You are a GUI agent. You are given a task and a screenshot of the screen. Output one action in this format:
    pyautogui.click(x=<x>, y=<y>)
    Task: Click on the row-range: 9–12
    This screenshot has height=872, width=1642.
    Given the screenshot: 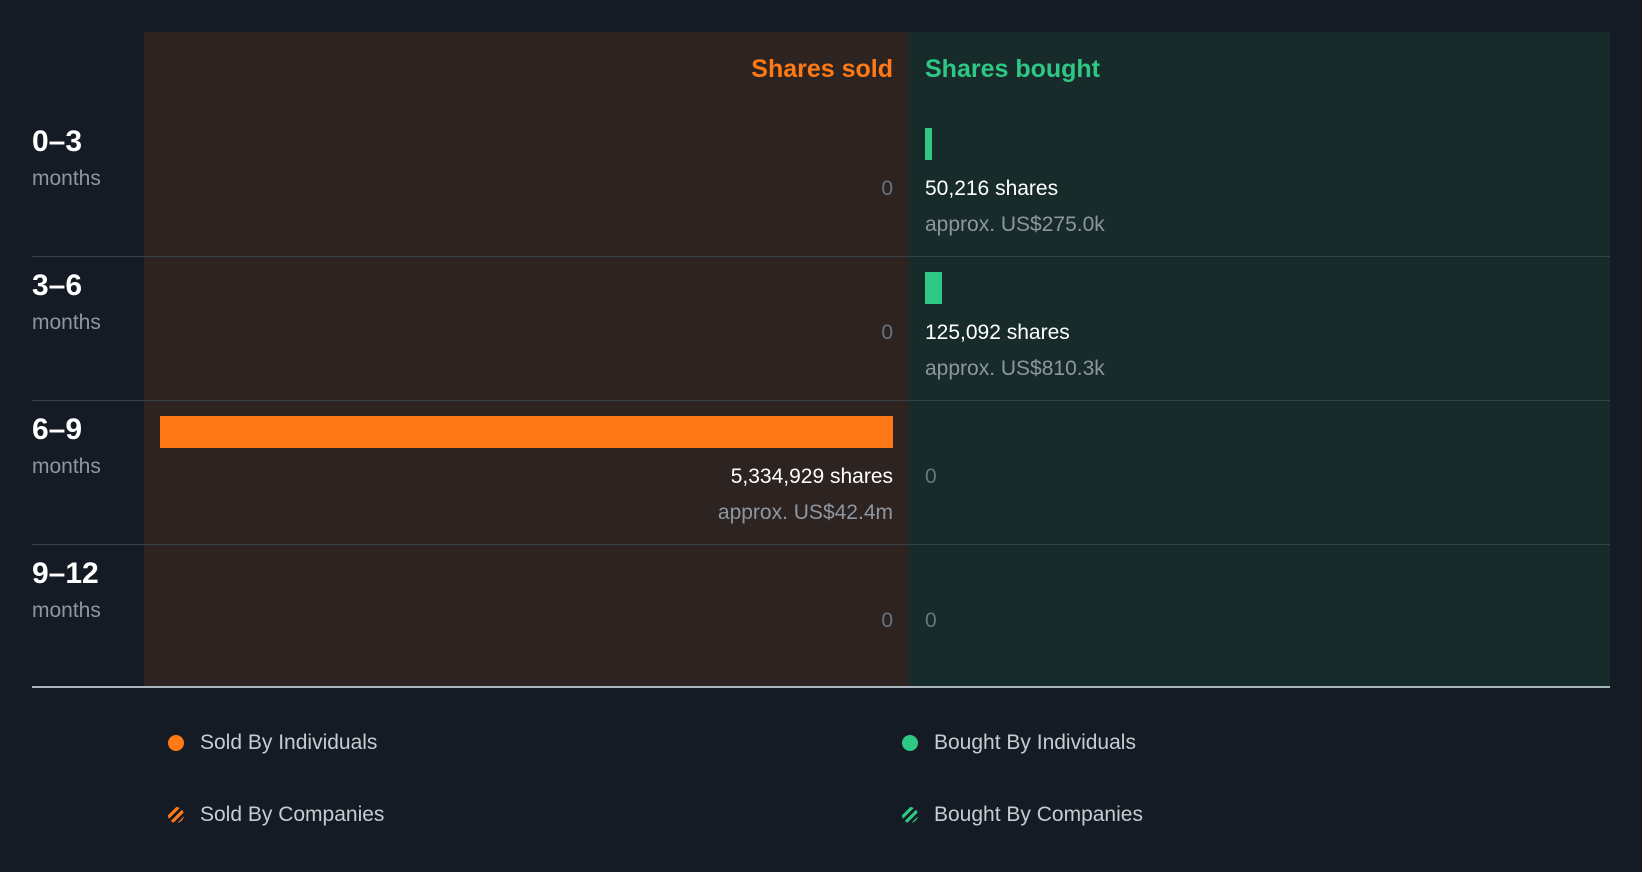 What is the action you would take?
    pyautogui.click(x=65, y=573)
    